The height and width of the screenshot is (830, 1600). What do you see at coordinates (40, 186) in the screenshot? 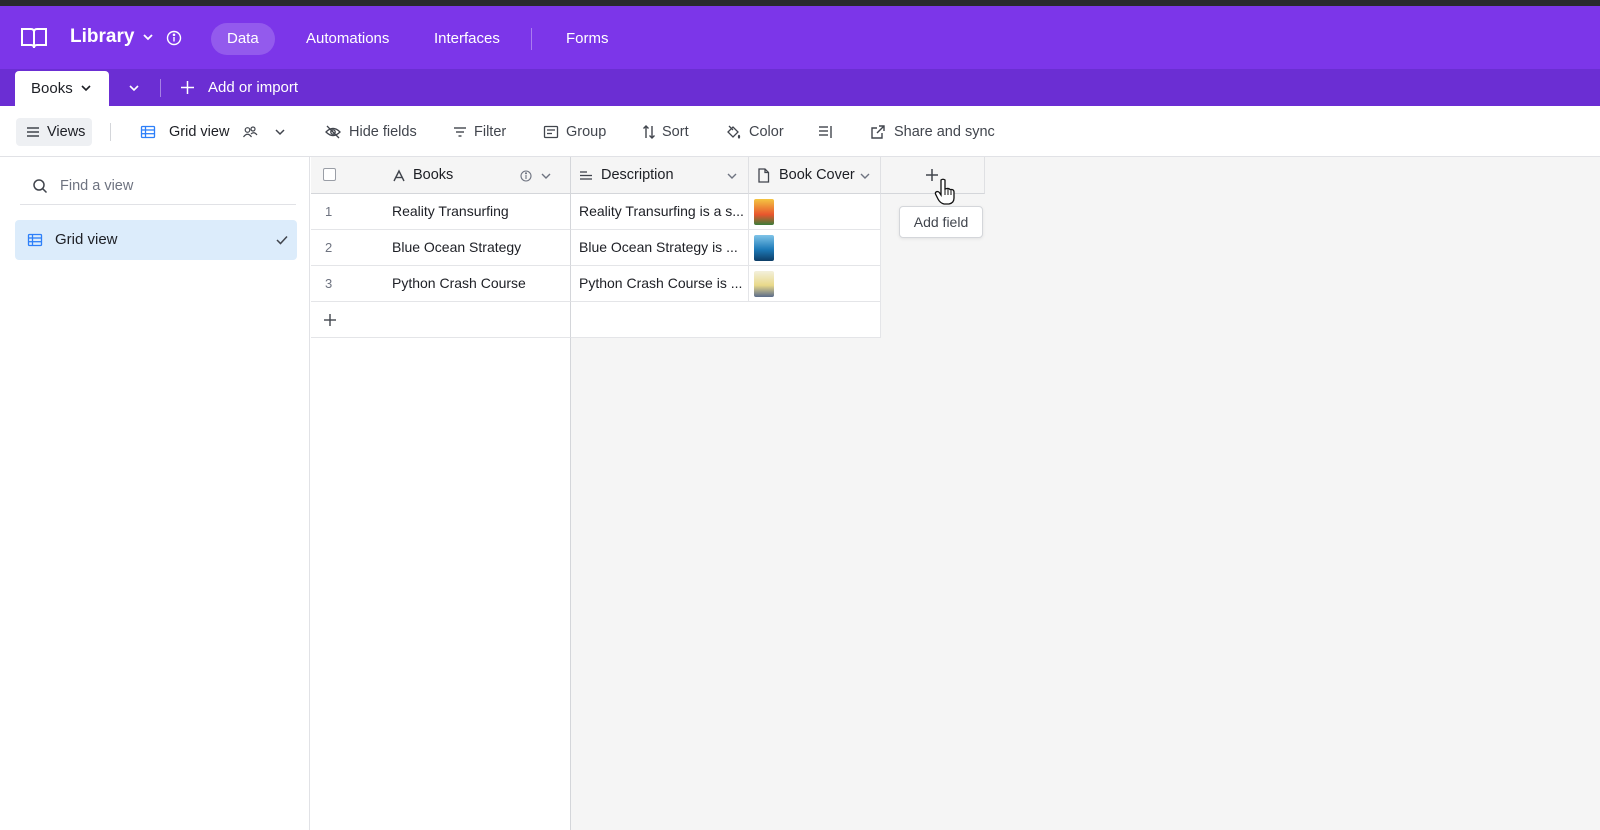
I see `search-icon` at bounding box center [40, 186].